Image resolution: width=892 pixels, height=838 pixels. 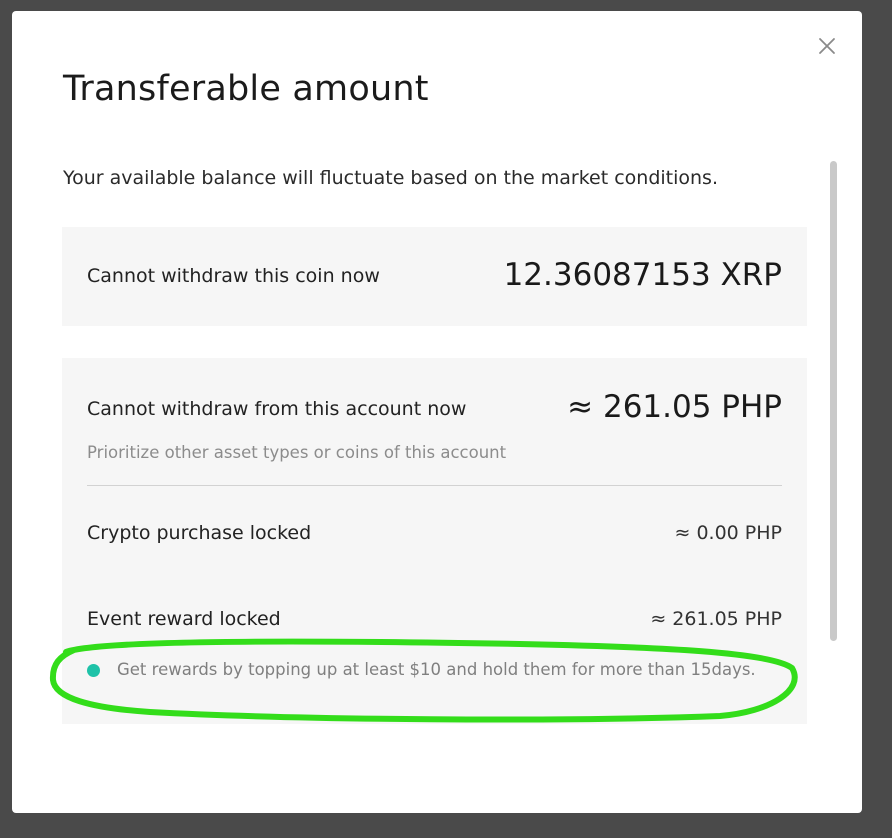 What do you see at coordinates (674, 407) in the screenshot?
I see `account-withdraw-value: ≈ 261.05 PHP` at bounding box center [674, 407].